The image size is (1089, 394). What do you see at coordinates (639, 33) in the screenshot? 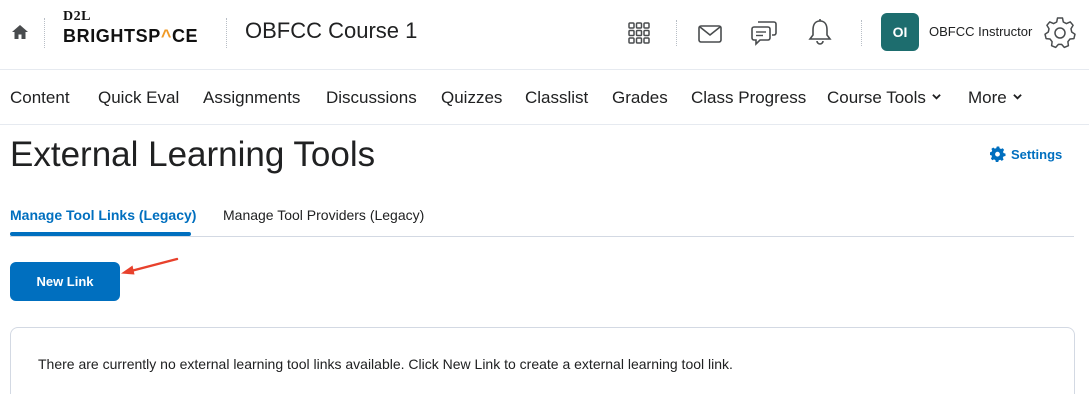
I see `waffle-icon` at bounding box center [639, 33].